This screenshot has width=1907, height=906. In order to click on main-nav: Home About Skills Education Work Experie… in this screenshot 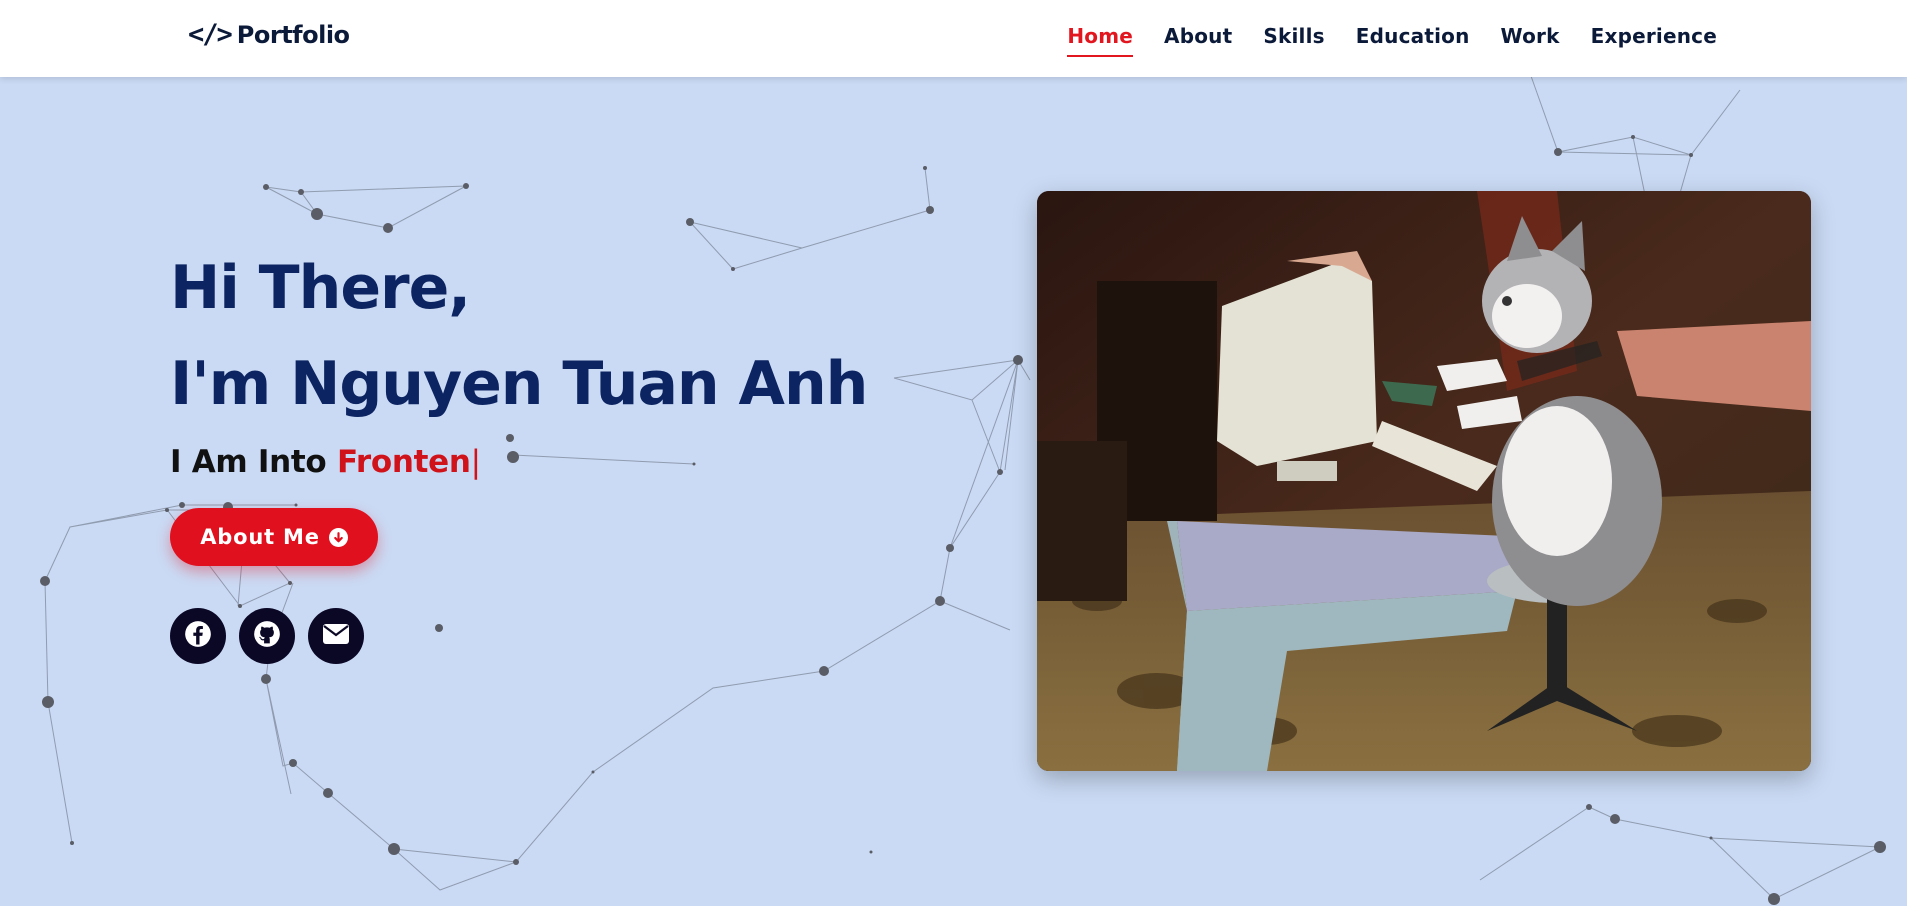, I will do `click(1376, 40)`.